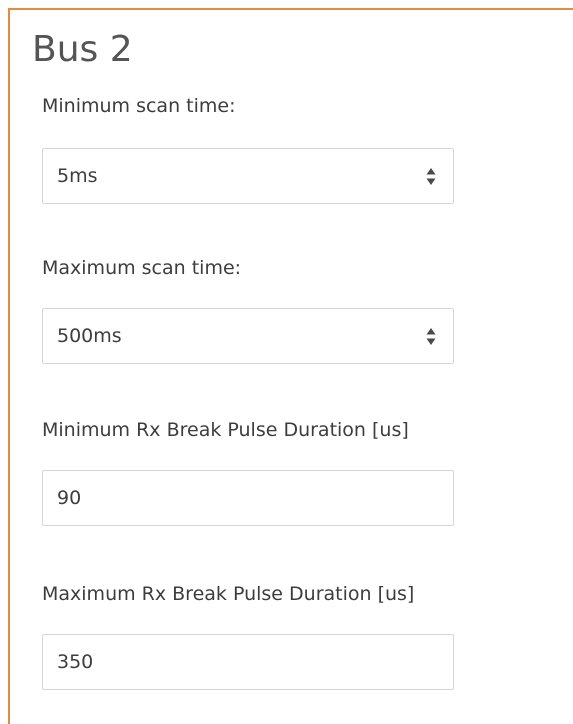 This screenshot has height=724, width=573. Describe the element at coordinates (139, 106) in the screenshot. I see `min-scan-time-label: Minimum scan time:` at that location.